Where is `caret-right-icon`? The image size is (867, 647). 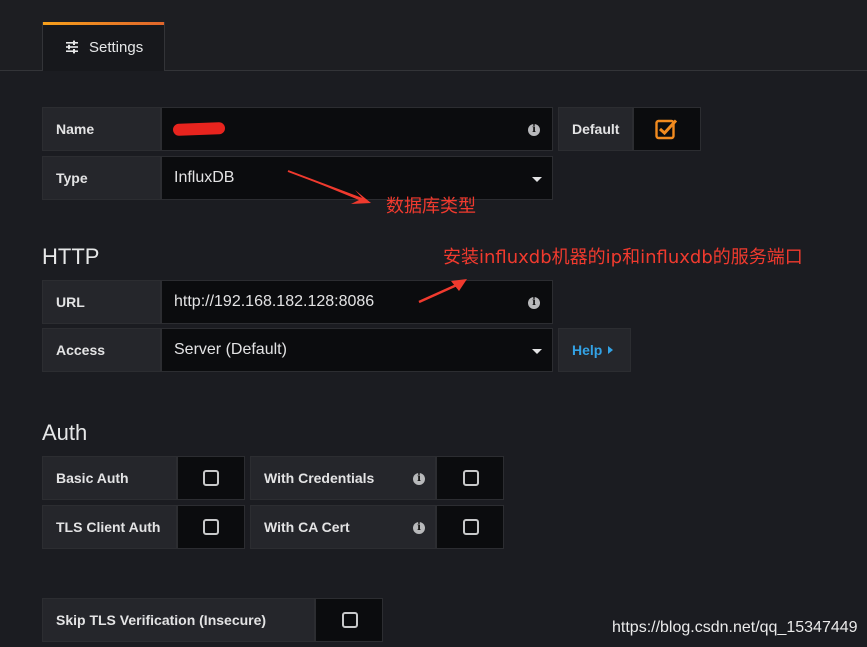
caret-right-icon is located at coordinates (611, 350).